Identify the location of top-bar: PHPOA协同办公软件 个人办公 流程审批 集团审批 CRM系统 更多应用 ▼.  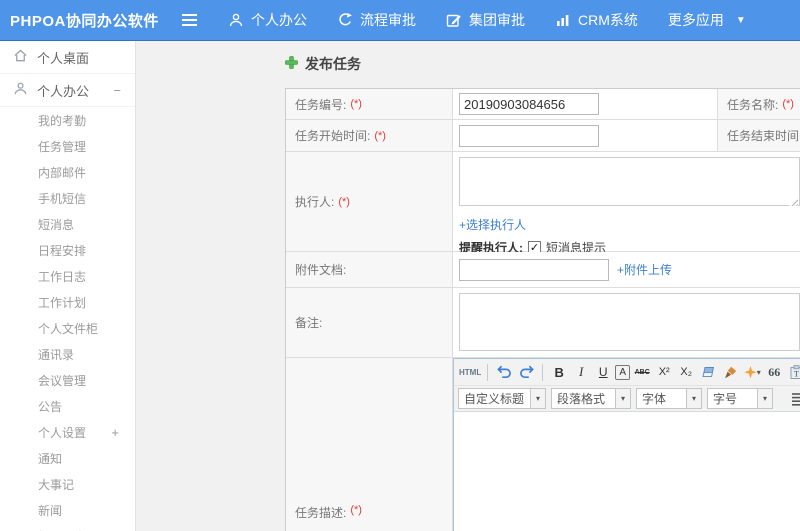
(400, 20).